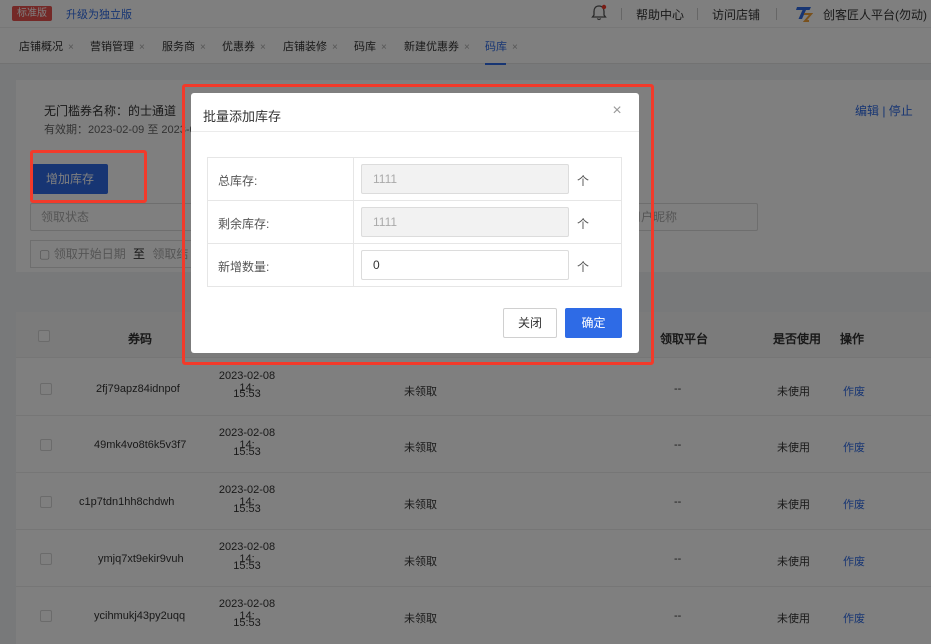  Describe the element at coordinates (465, 179) in the screenshot. I see `total-stock-field: 1111` at that location.